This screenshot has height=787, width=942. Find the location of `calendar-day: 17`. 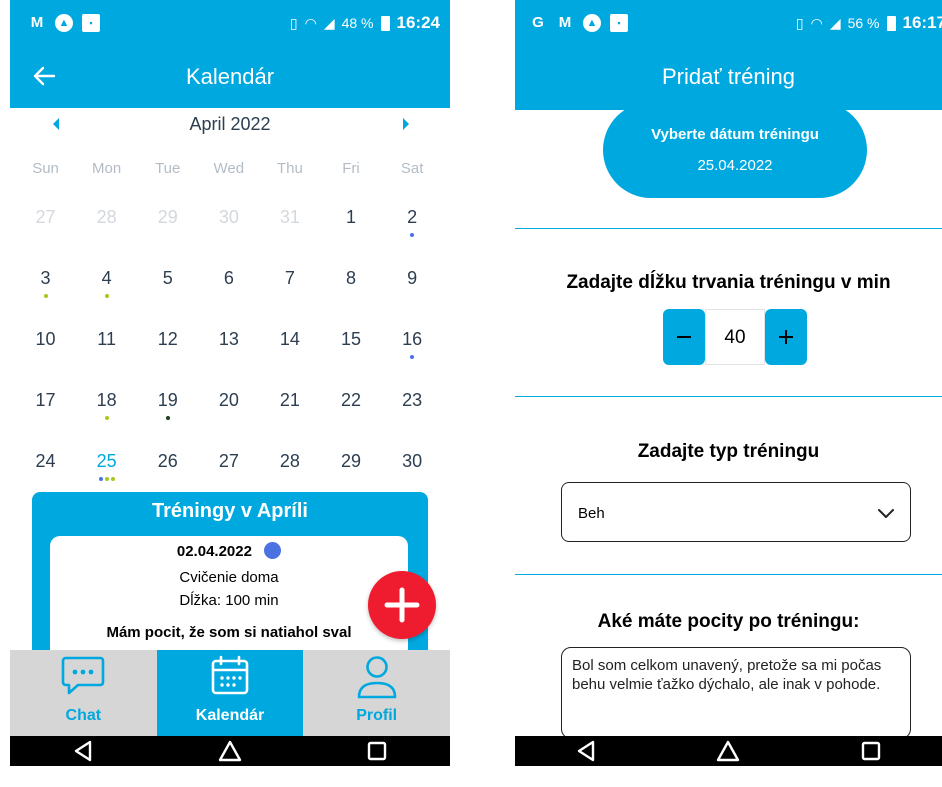

calendar-day: 17 is located at coordinates (45, 406).